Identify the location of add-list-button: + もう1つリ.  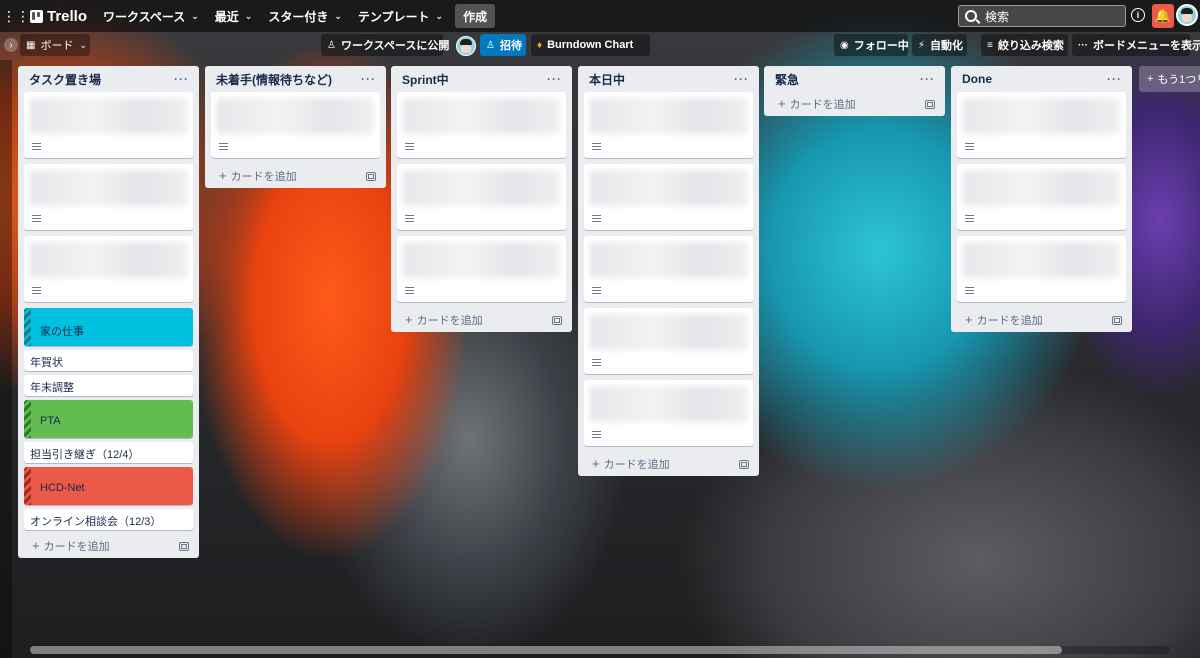
(1169, 79).